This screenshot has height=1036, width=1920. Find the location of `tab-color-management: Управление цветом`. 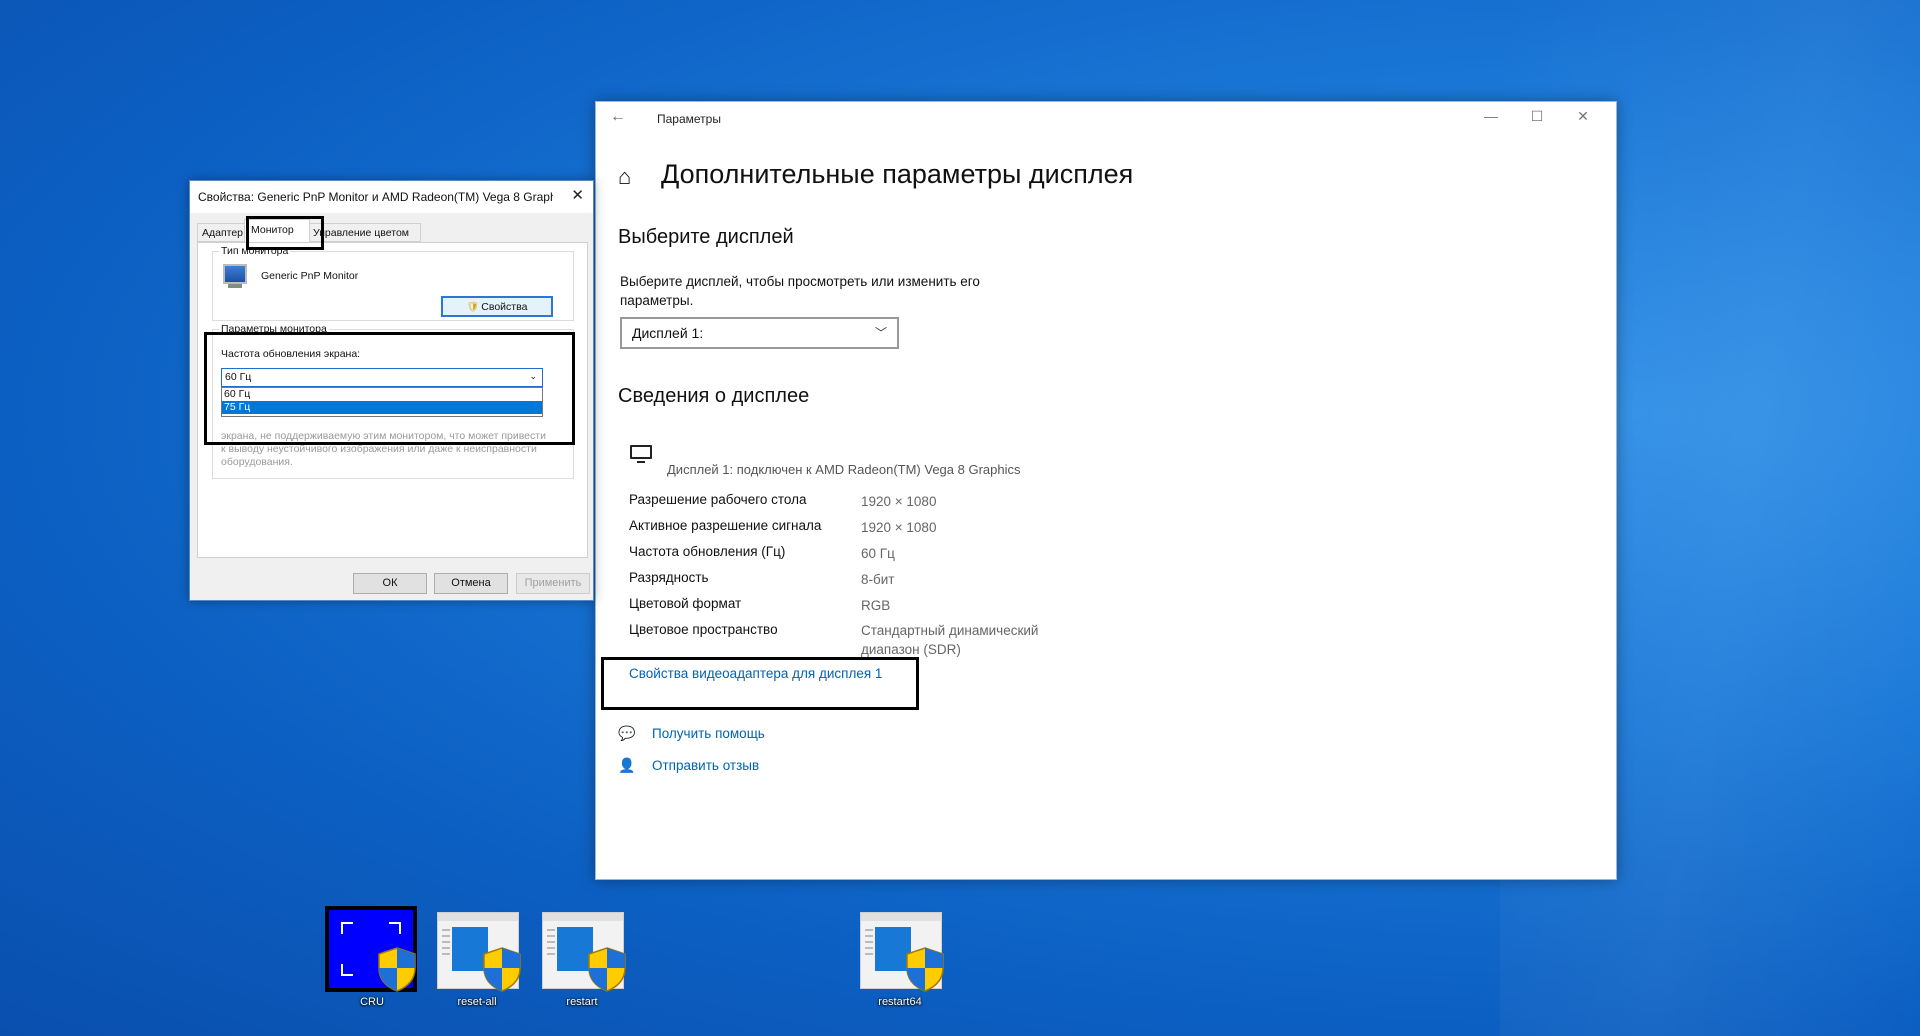

tab-color-management: Управление цветом is located at coordinates (364, 232).